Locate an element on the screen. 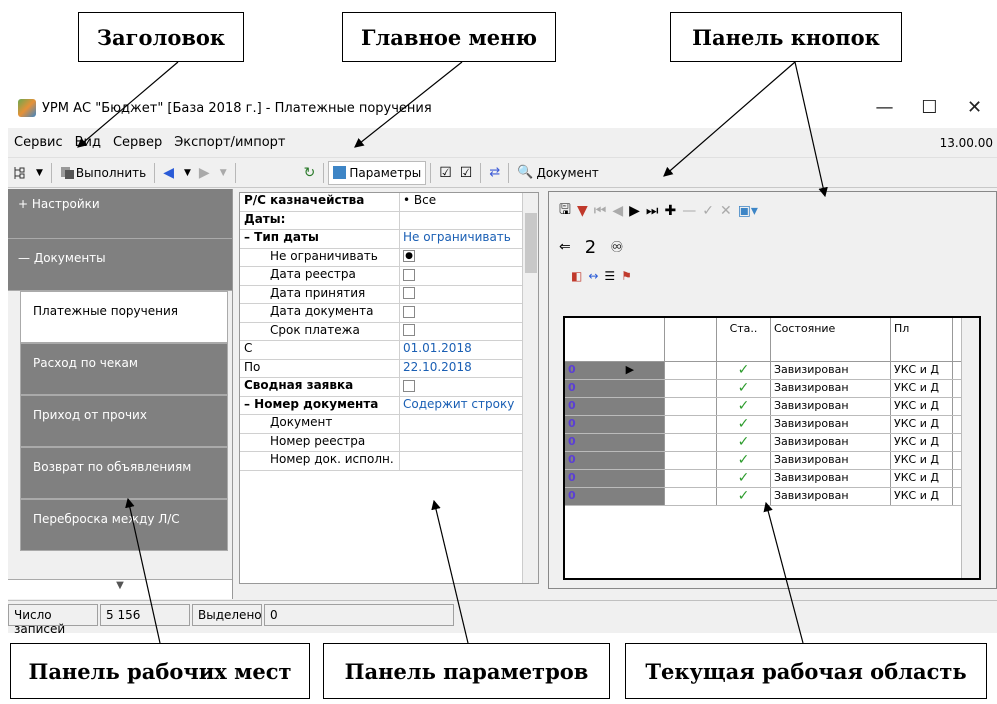 Image resolution: width=997 pixels, height=704 pixels. param-row: Дата принятия is located at coordinates (389, 294).